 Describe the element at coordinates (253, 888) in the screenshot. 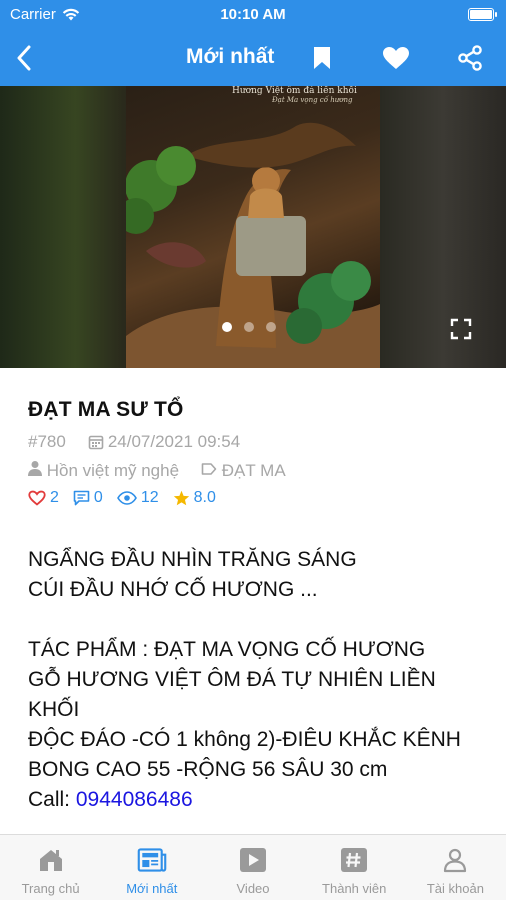

I see `tab-video-label: Video` at that location.